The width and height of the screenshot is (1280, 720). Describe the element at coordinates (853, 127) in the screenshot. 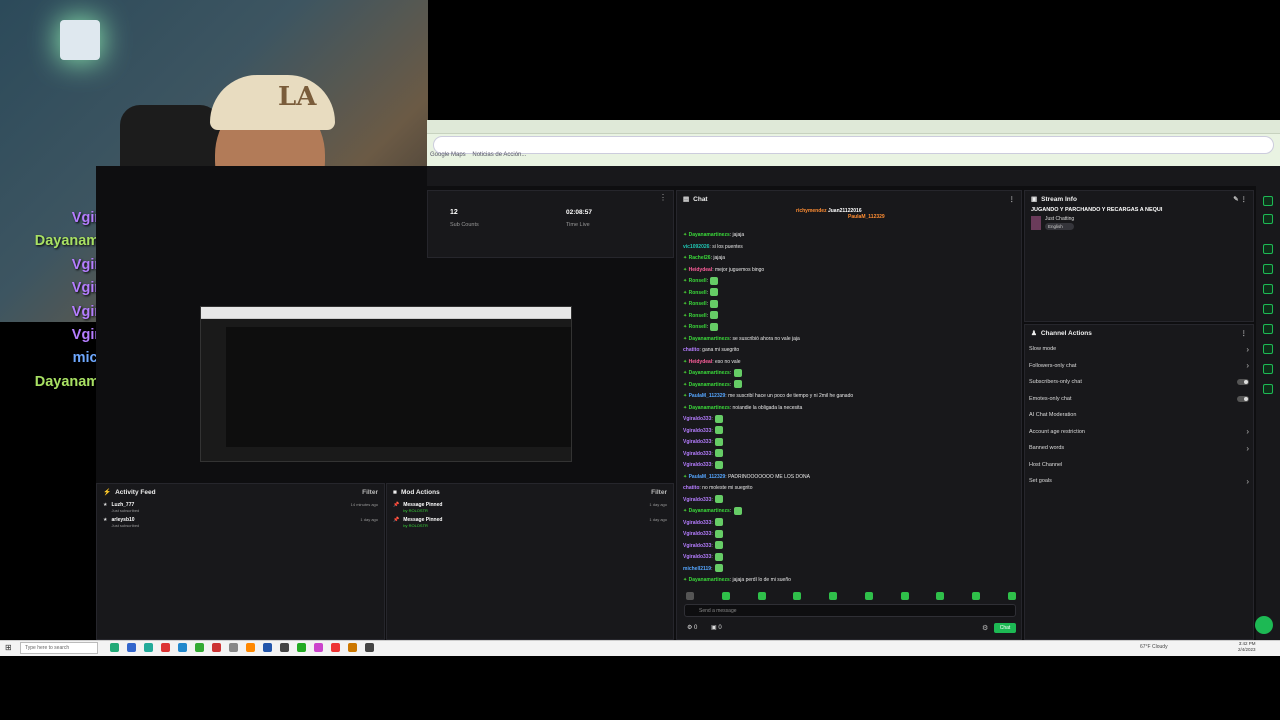

I see `browser-tab-bar` at that location.